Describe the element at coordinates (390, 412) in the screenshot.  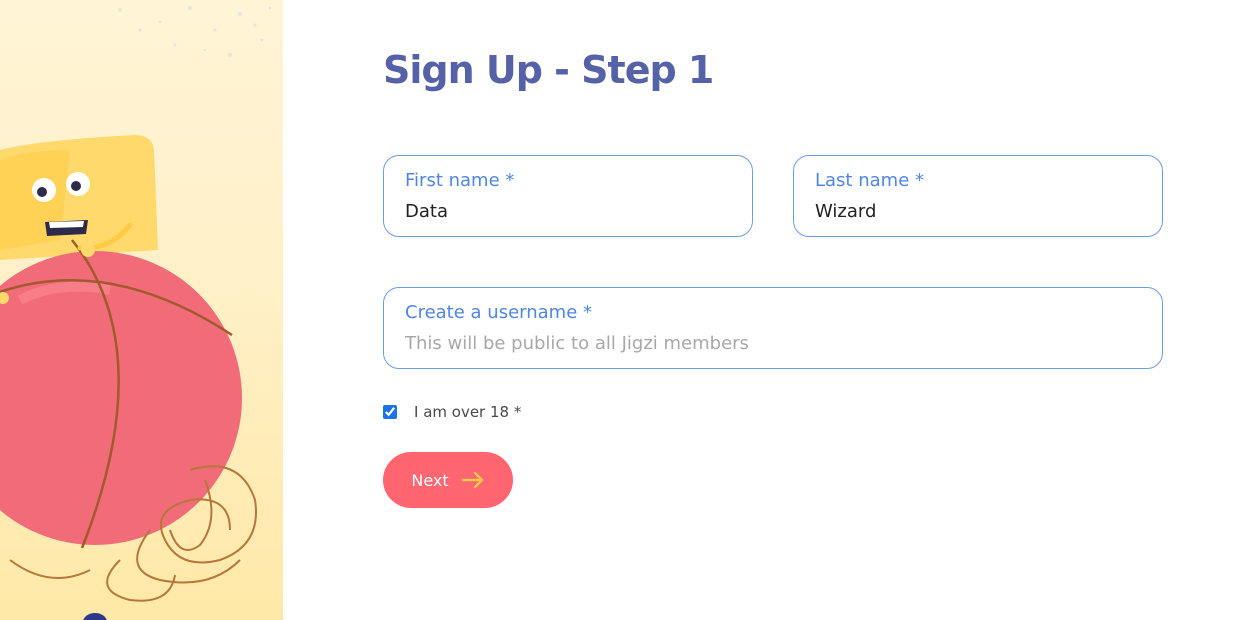
I see `age-checkbox` at that location.